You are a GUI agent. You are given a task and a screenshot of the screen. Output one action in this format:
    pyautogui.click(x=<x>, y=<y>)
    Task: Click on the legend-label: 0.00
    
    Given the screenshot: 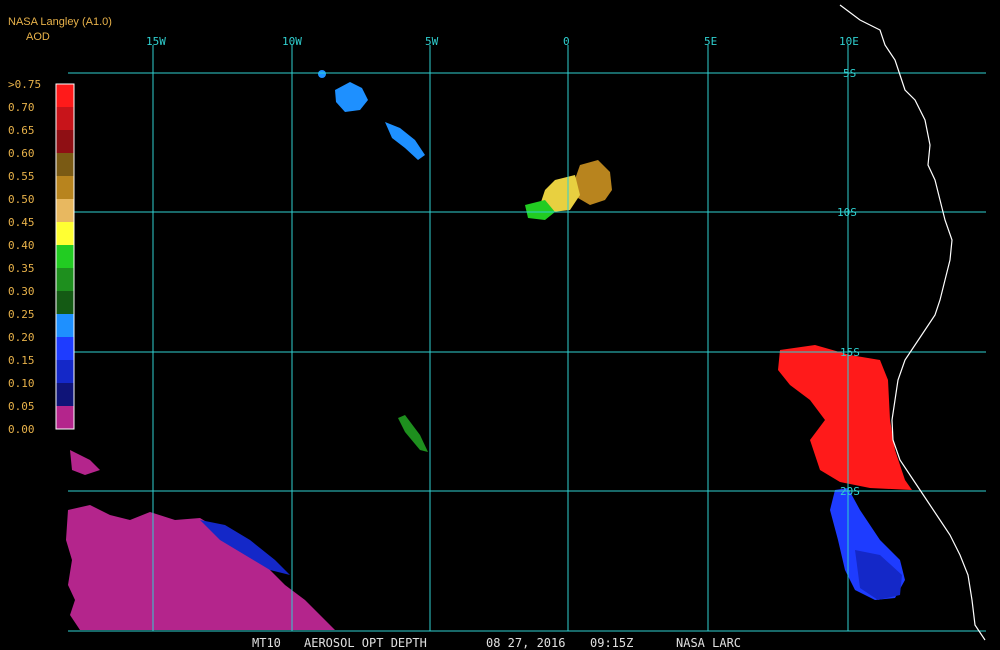 What is the action you would take?
    pyautogui.click(x=21, y=429)
    